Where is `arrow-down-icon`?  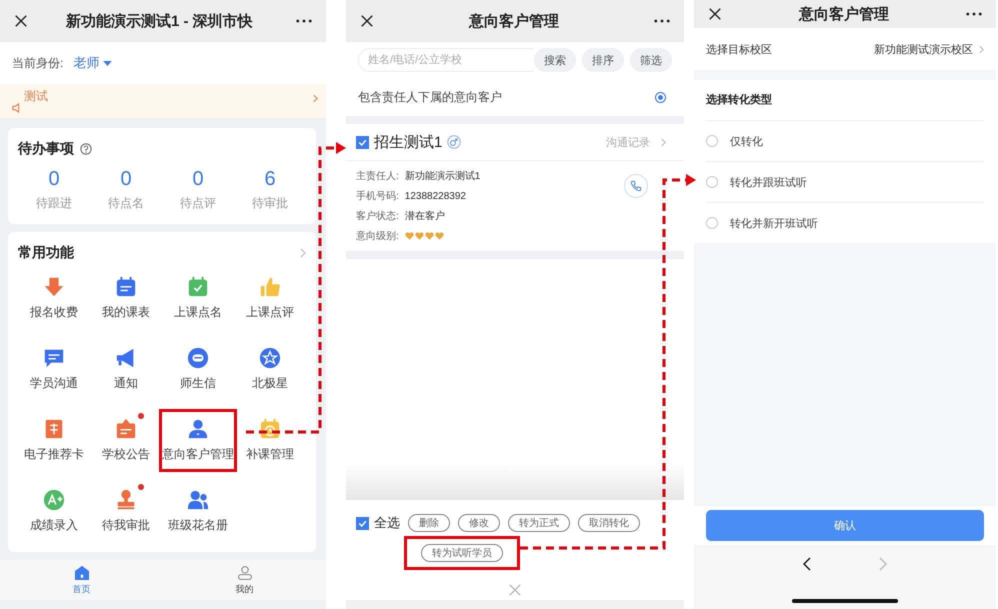 arrow-down-icon is located at coordinates (54, 287).